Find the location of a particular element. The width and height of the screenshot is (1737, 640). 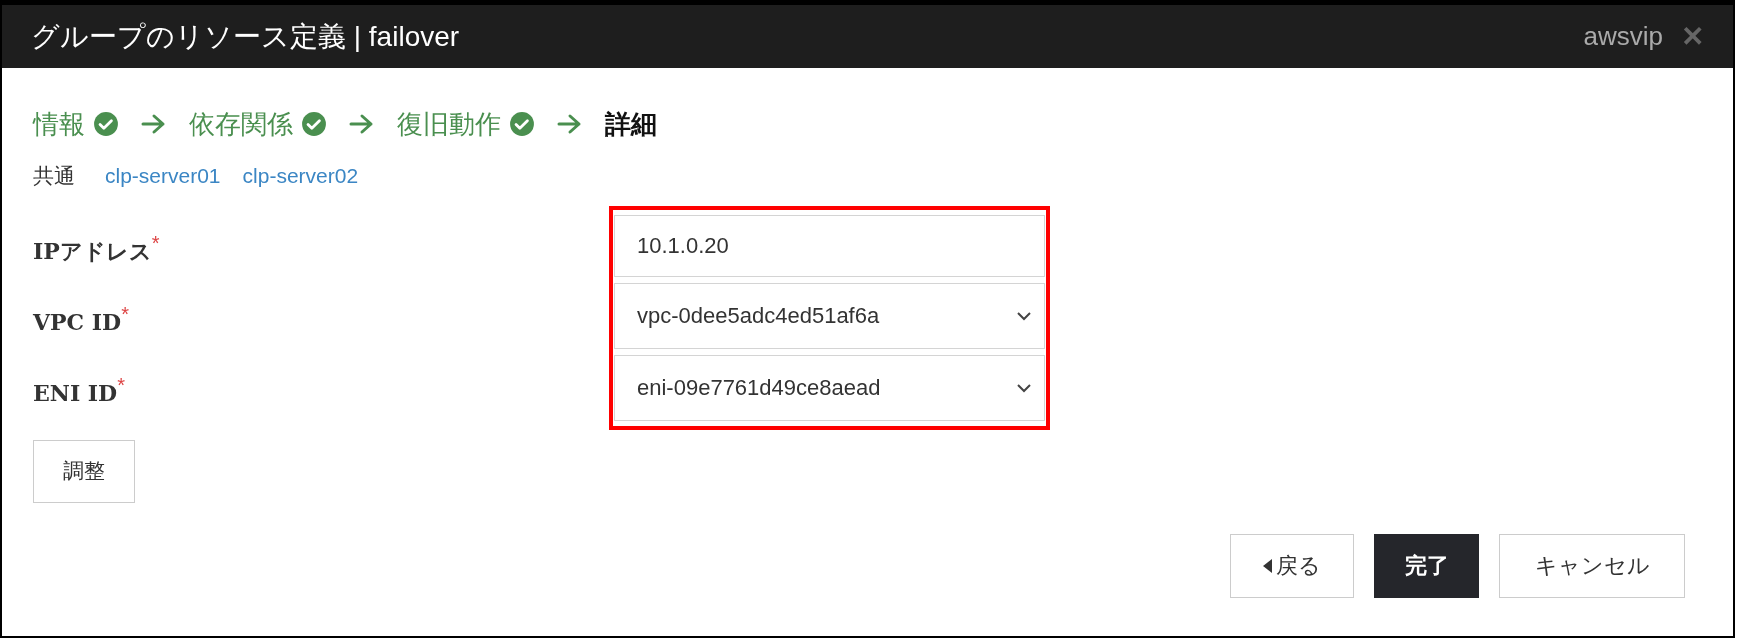

wizard-step: 依存関係 is located at coordinates (241, 124).